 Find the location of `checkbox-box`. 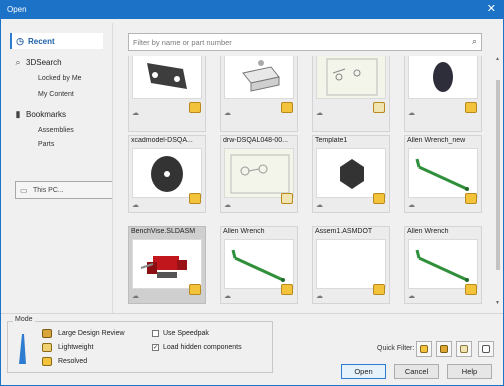

checkbox-box is located at coordinates (155, 333).